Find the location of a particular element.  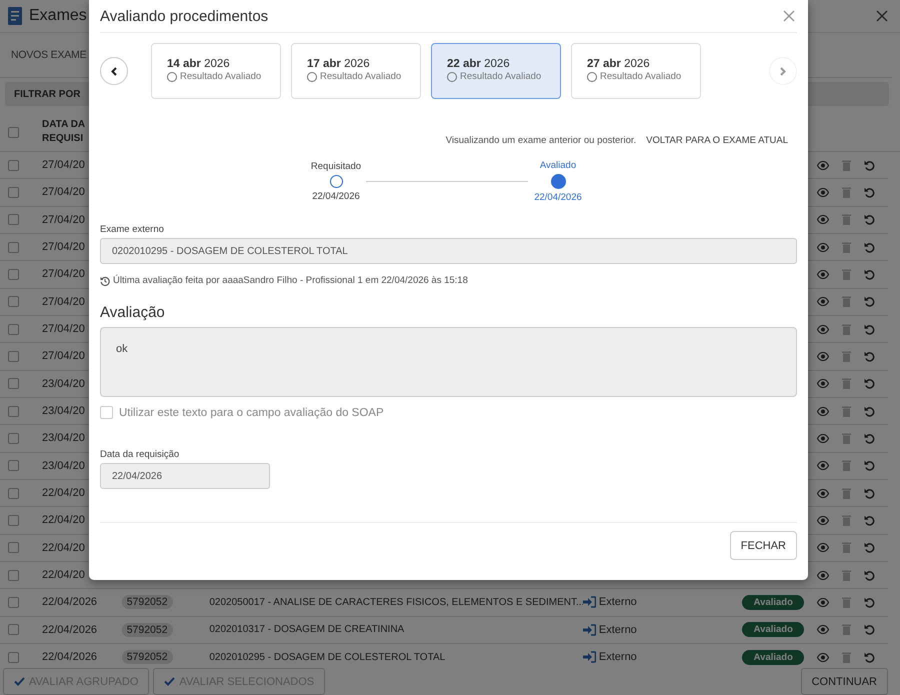

status-badge: Avaliado is located at coordinates (773, 657).